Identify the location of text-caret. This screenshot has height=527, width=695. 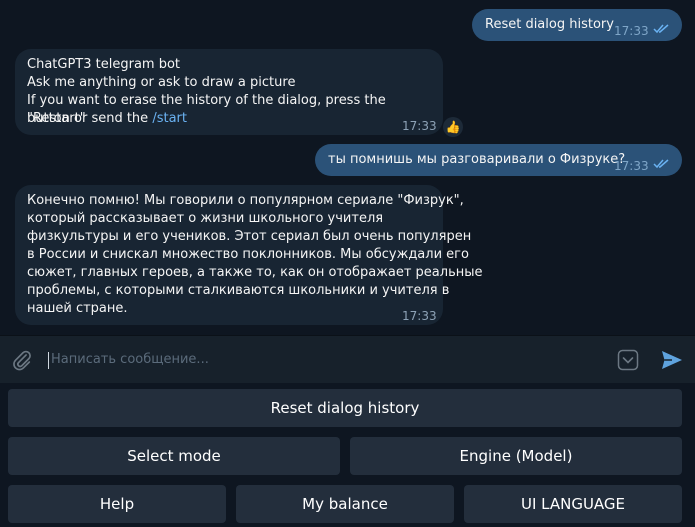
(48, 360).